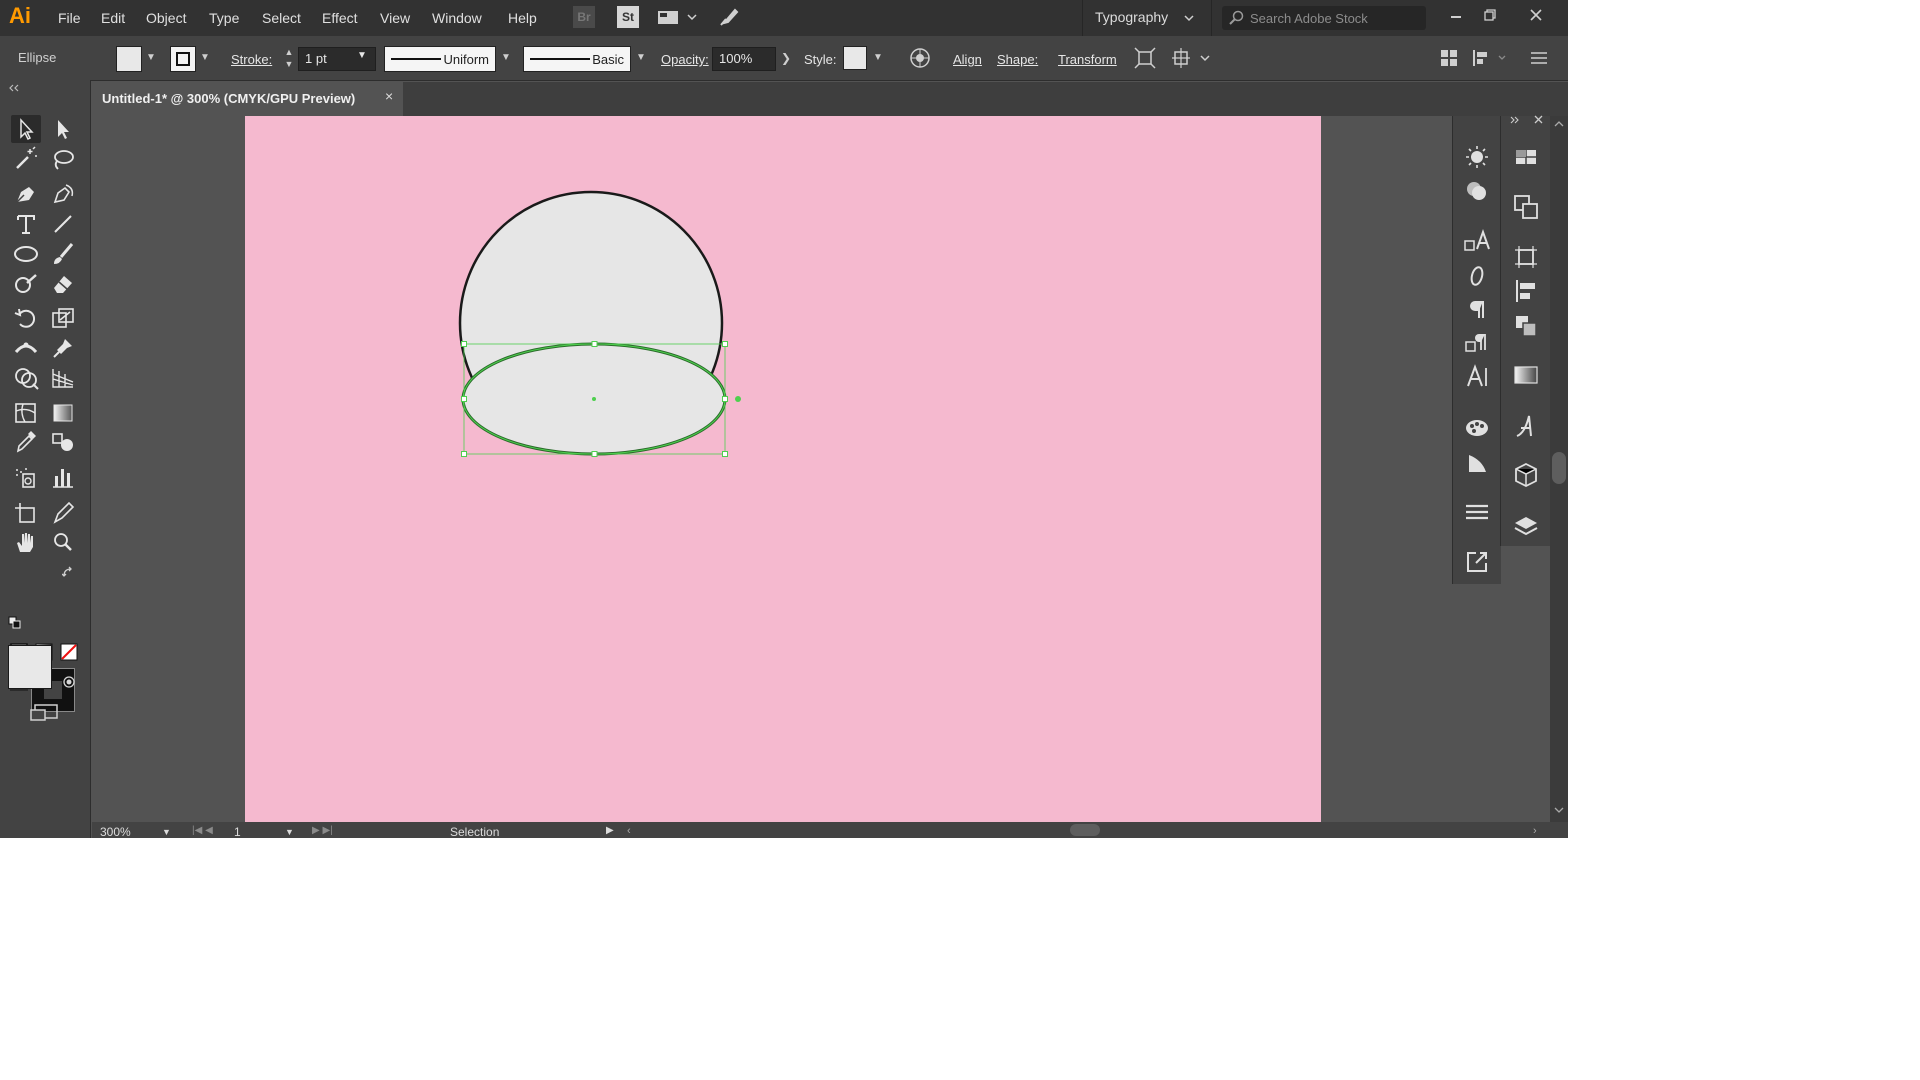 The height and width of the screenshot is (1080, 1920). Describe the element at coordinates (1539, 59) in the screenshot. I see `panel-menu-icon` at that location.